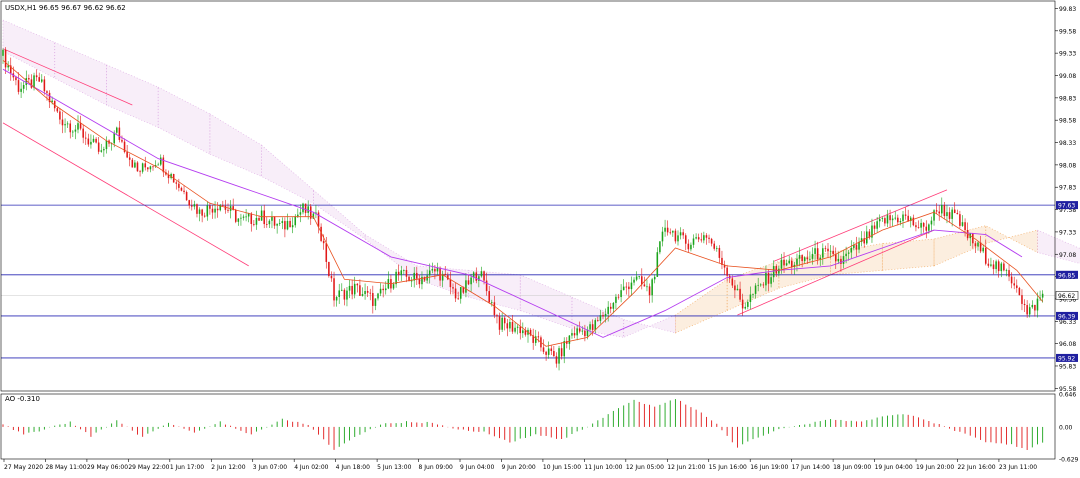  Describe the element at coordinates (518, 467) in the screenshot. I see `time-tick-label: 9 Jun 20:00` at that location.